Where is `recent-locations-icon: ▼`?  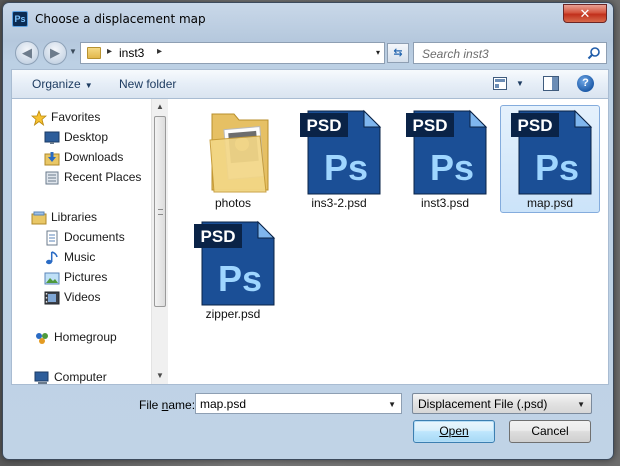
recent-locations-icon: ▼ is located at coordinates (73, 51).